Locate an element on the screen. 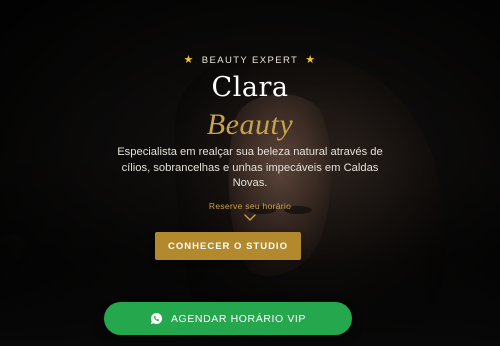  agendar-vip-label: AGENDAR HORÁRIO VIP is located at coordinates (238, 318).